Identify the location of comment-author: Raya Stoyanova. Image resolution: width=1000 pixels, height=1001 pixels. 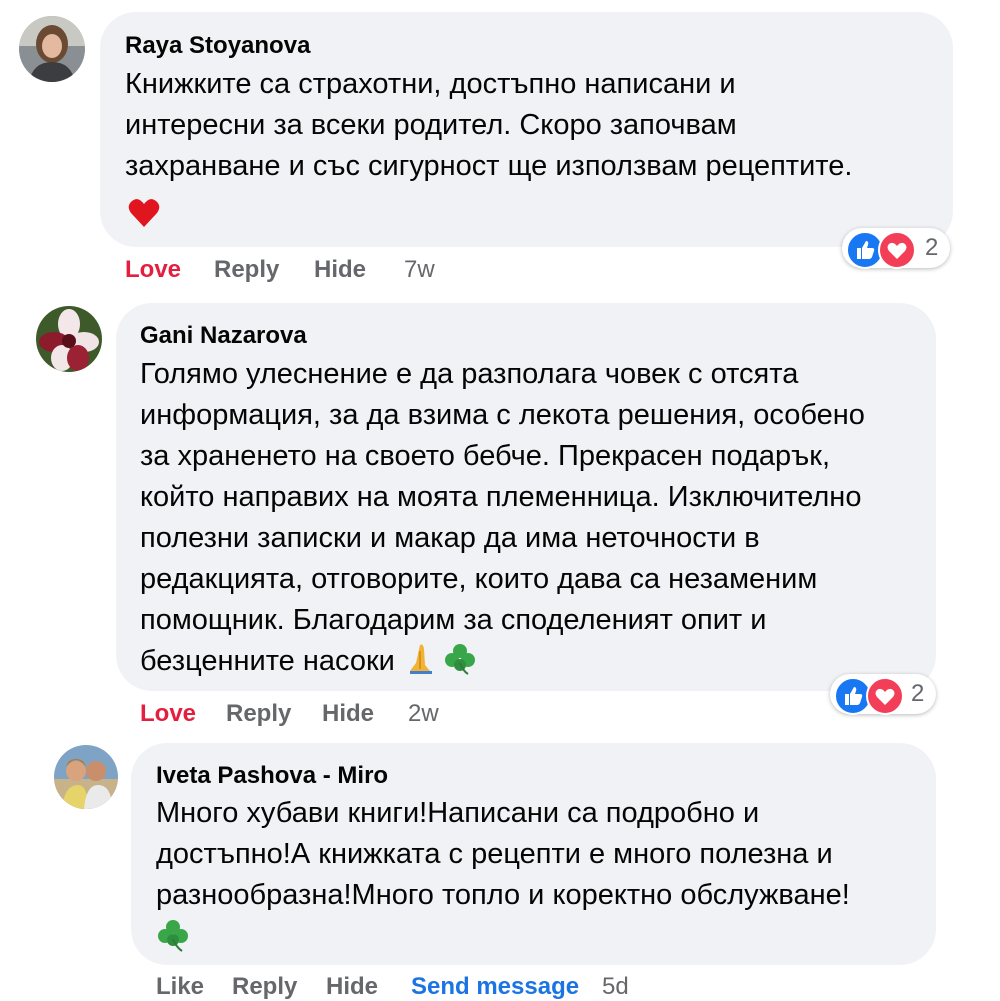
(217, 46).